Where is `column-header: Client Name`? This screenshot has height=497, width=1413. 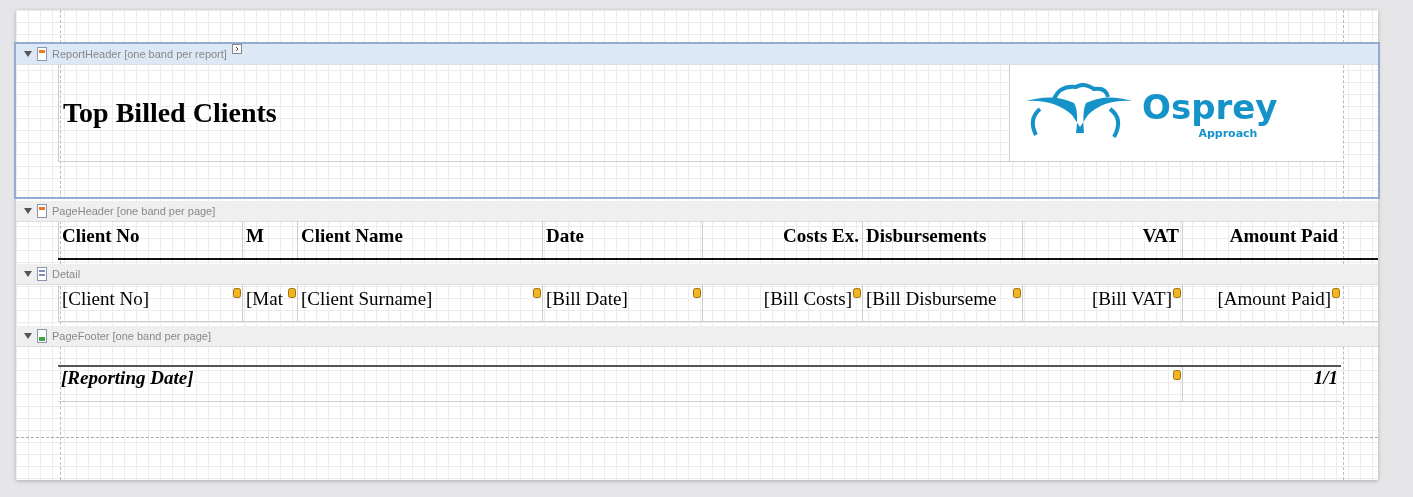
column-header: Client Name is located at coordinates (419, 240).